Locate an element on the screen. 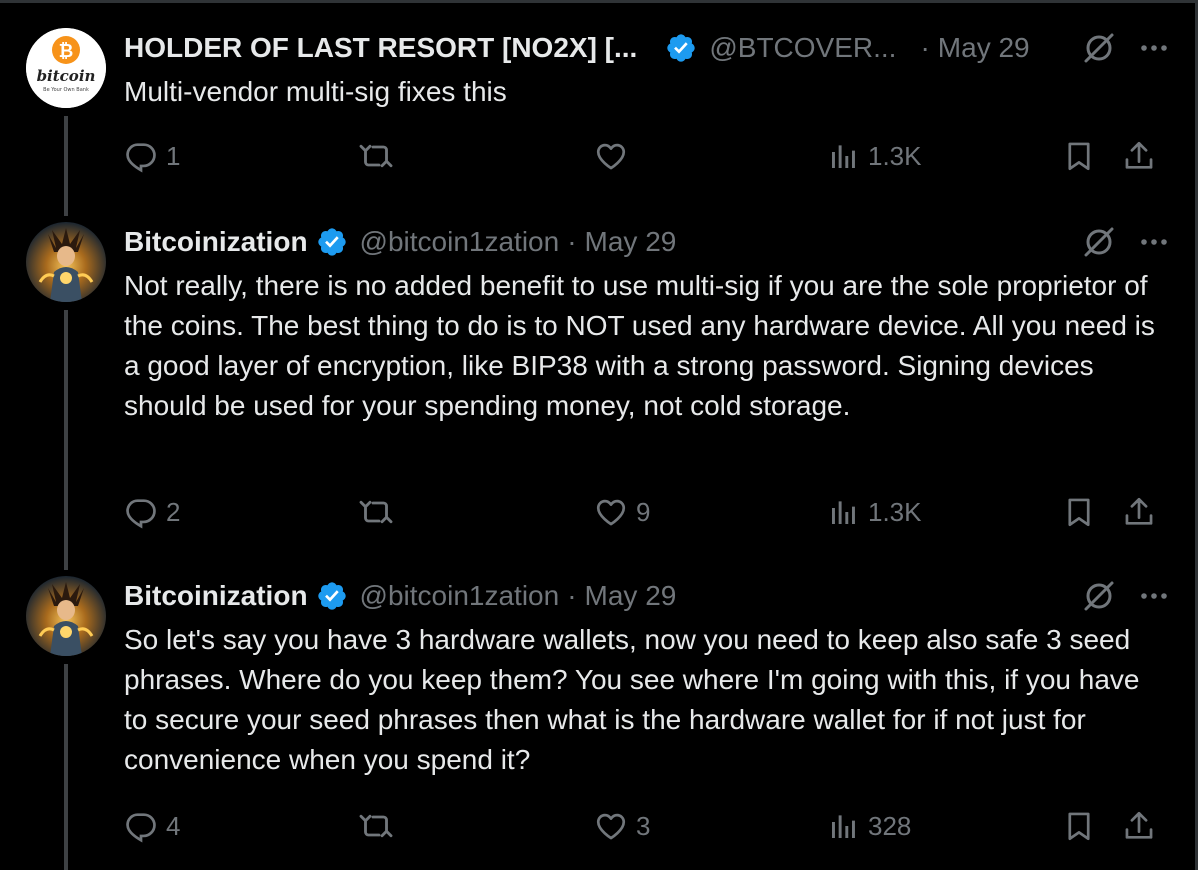  tweet-actions: 4 3 328 is located at coordinates (641, 826).